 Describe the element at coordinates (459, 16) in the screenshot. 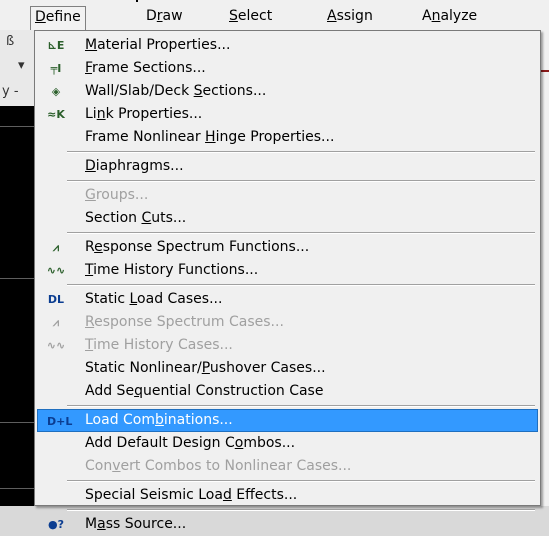

I see `menu-title-text: alyze` at that location.